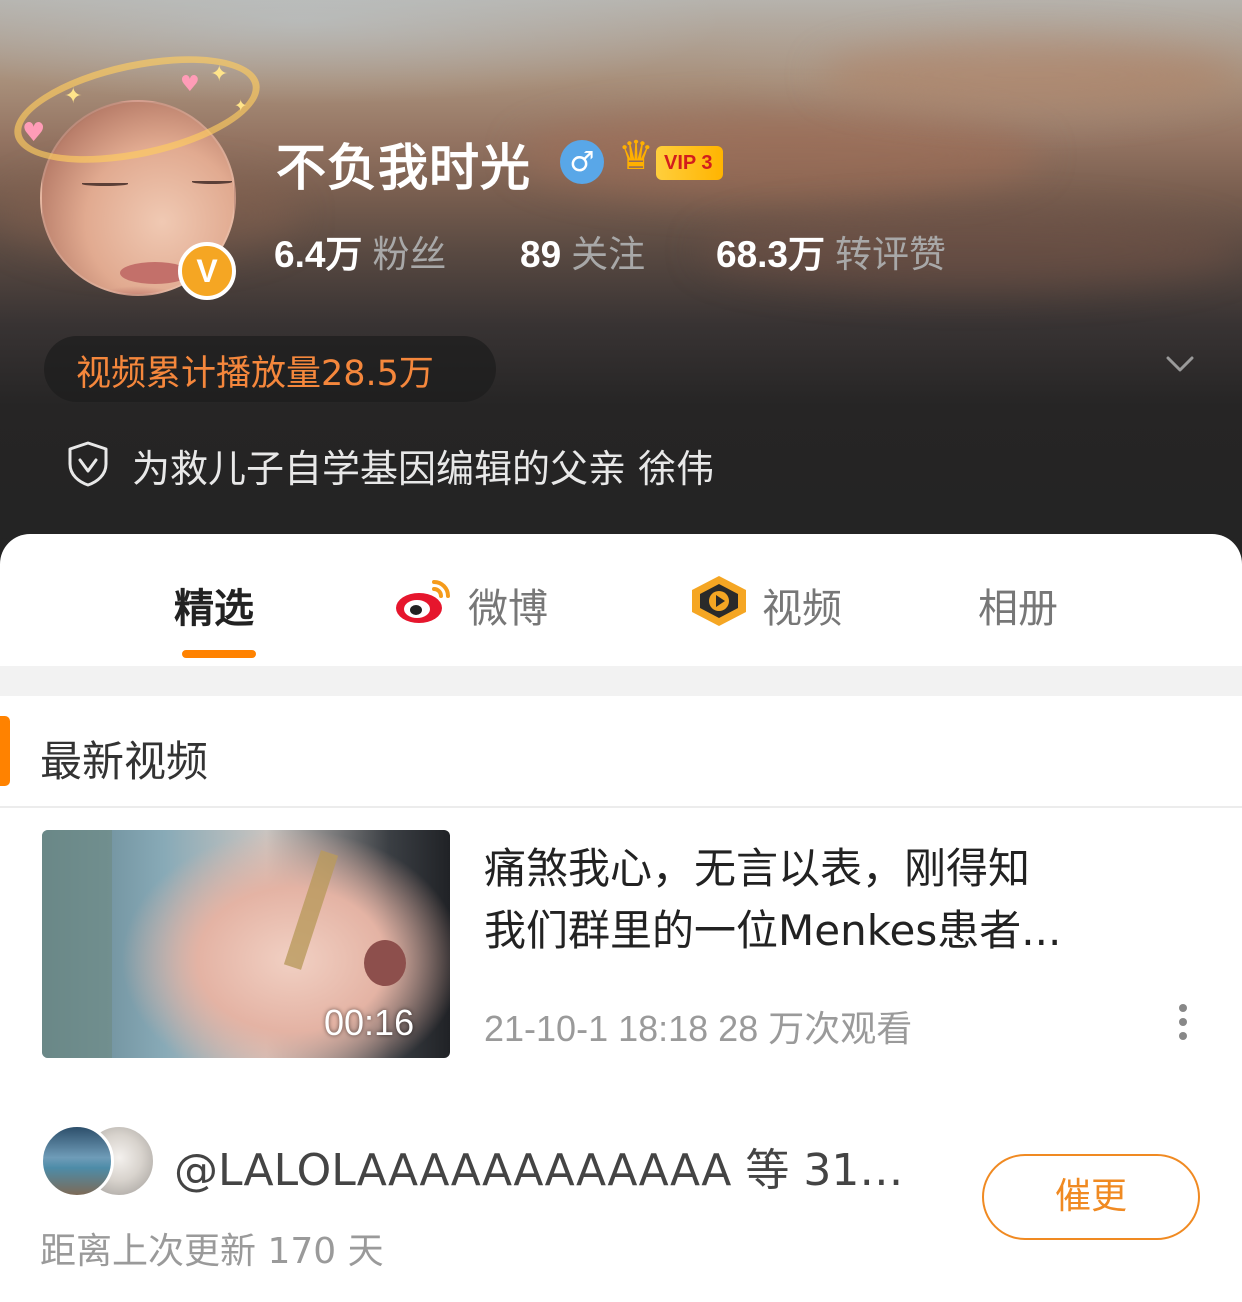 The width and height of the screenshot is (1242, 1302). What do you see at coordinates (212, 1251) in the screenshot?
I see `last-update-text: 距离上次更新 170 天` at bounding box center [212, 1251].